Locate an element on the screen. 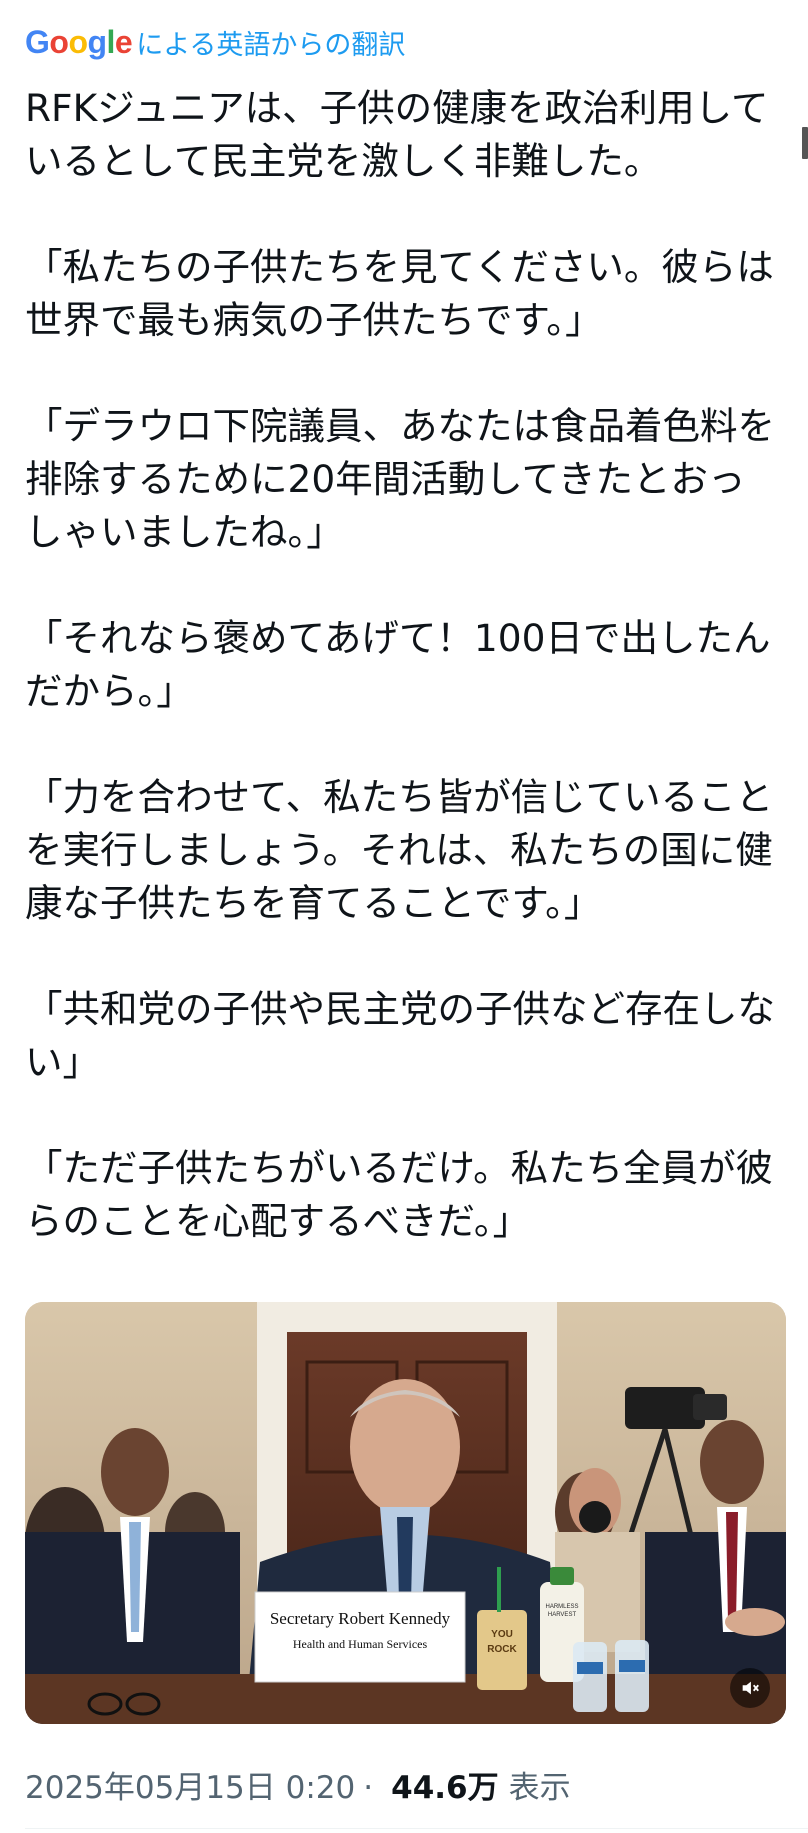 This screenshot has height=1833, width=808. tweet-paragraph: RFKジュニアは、子供の健康を政治利用しているとして民主党を激しく非難した。 is located at coordinates (397, 134).